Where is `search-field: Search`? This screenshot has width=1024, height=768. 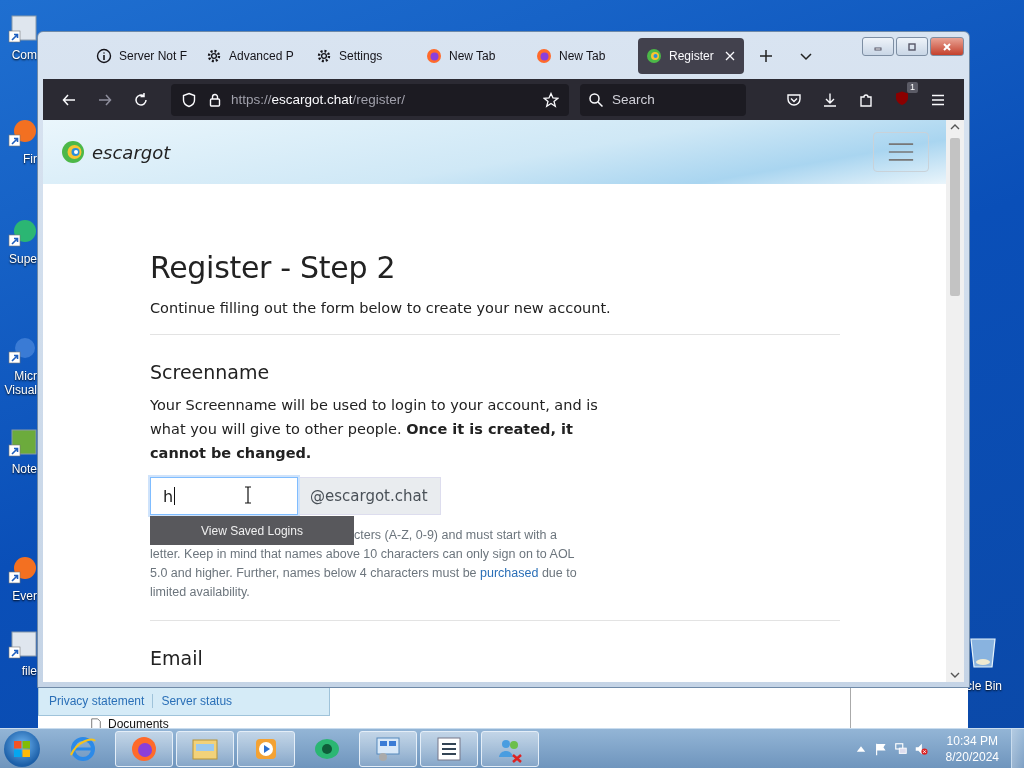
search-field: Search is located at coordinates (663, 99).